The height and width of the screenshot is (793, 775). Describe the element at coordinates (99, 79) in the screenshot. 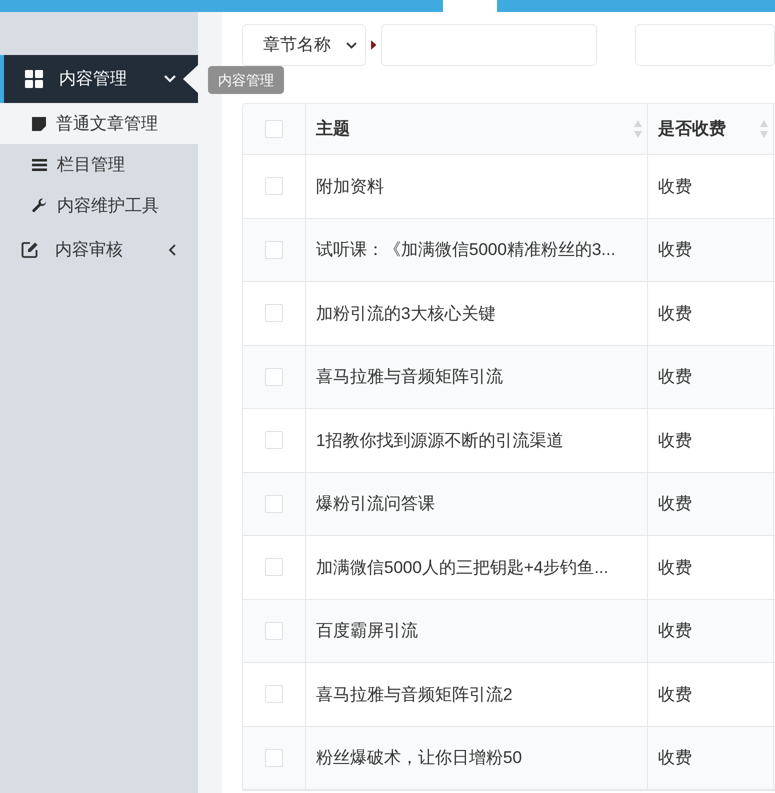

I see `sidebar-item: 内容管理` at that location.